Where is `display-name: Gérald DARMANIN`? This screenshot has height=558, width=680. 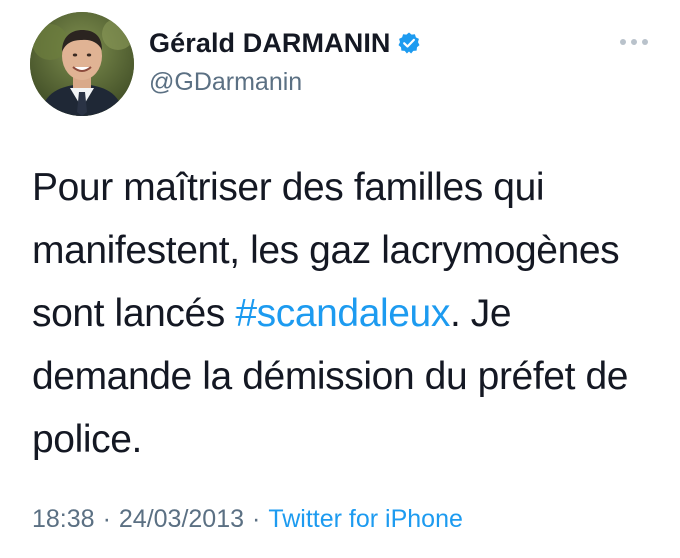
display-name: Gérald DARMANIN is located at coordinates (270, 43).